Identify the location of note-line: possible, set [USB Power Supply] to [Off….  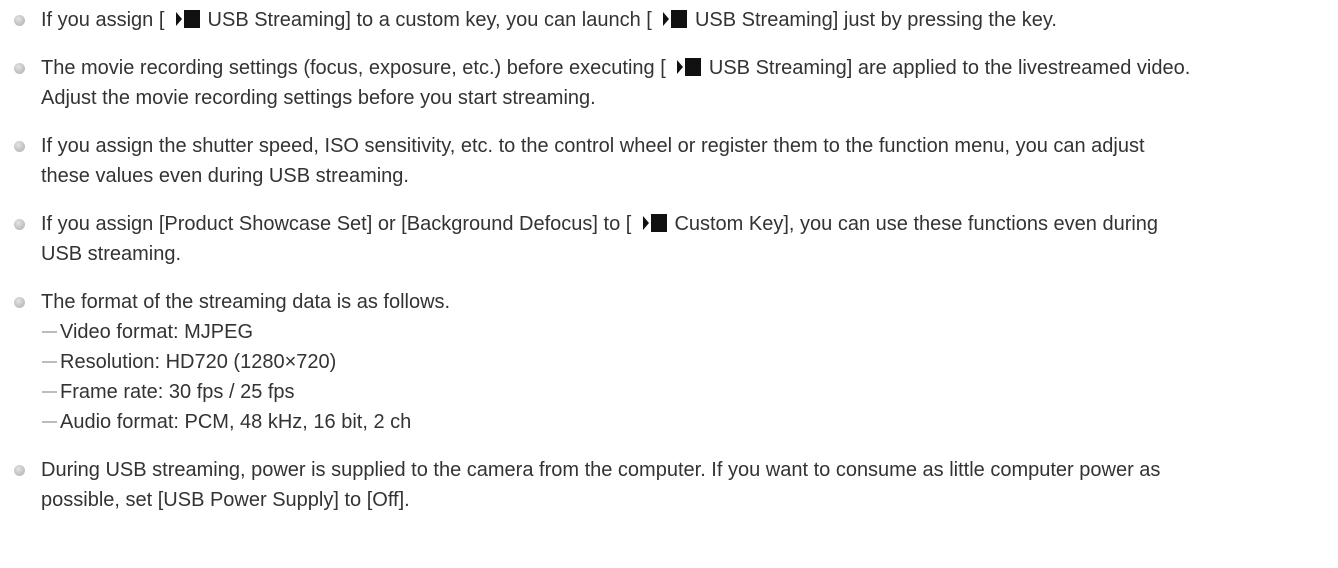
(689, 500).